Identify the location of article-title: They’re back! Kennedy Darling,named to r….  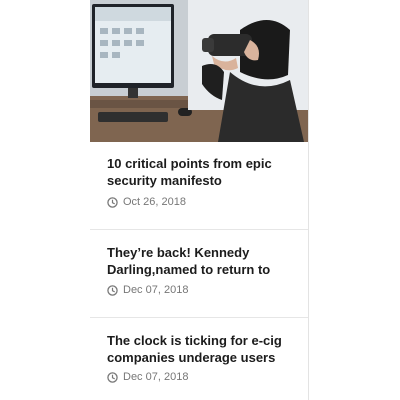
(189, 261).